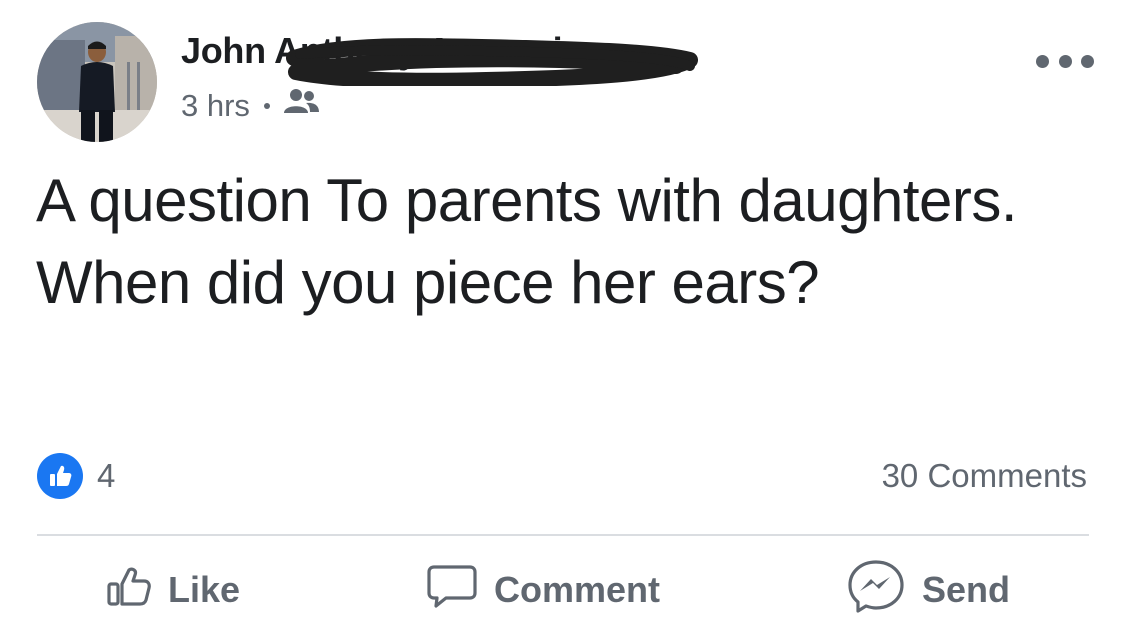 The image size is (1125, 623). Describe the element at coordinates (382, 51) in the screenshot. I see `author-name: John Anthony Ascencio` at that location.